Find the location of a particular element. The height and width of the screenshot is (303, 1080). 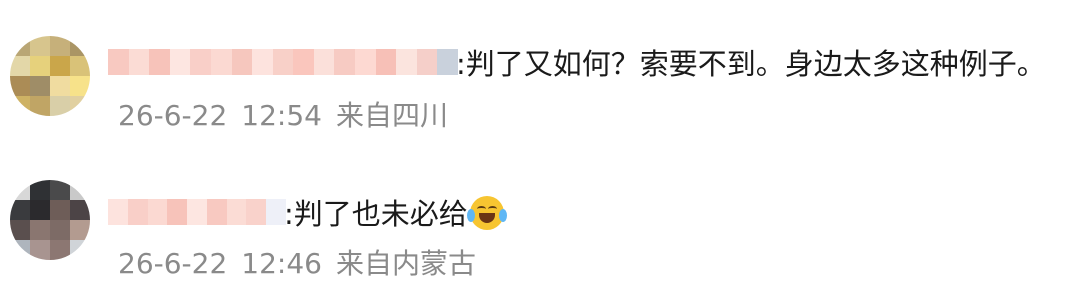

comment-text-line: :判了又如何？索要不到。身边太多这种例子。 is located at coordinates (751, 64).